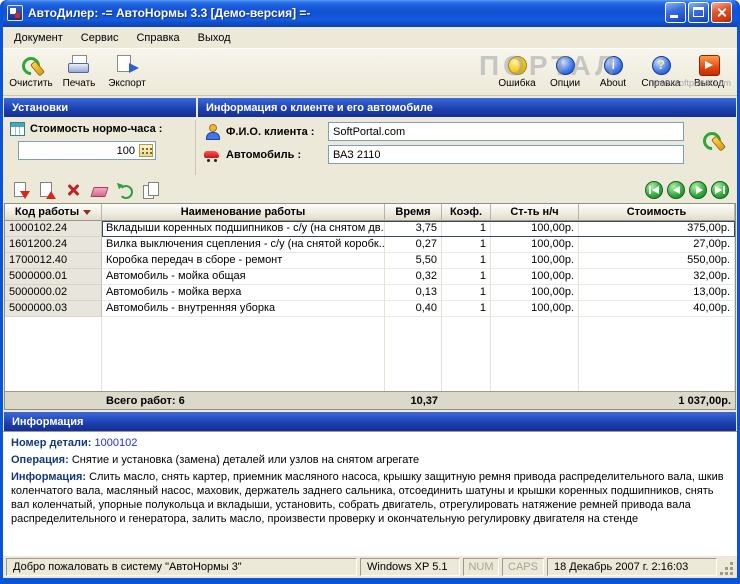 This screenshot has width=740, height=584. Describe the element at coordinates (675, 12) in the screenshot. I see `minimize-button` at that location.